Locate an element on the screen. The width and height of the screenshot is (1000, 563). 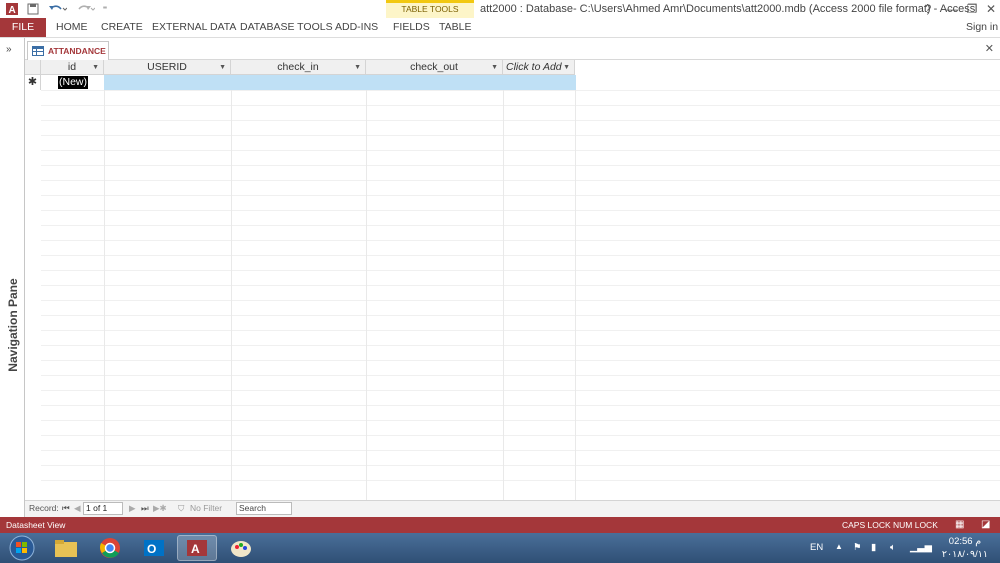
tab-database-tools: DATABASE TOOLS is located at coordinates (286, 27).